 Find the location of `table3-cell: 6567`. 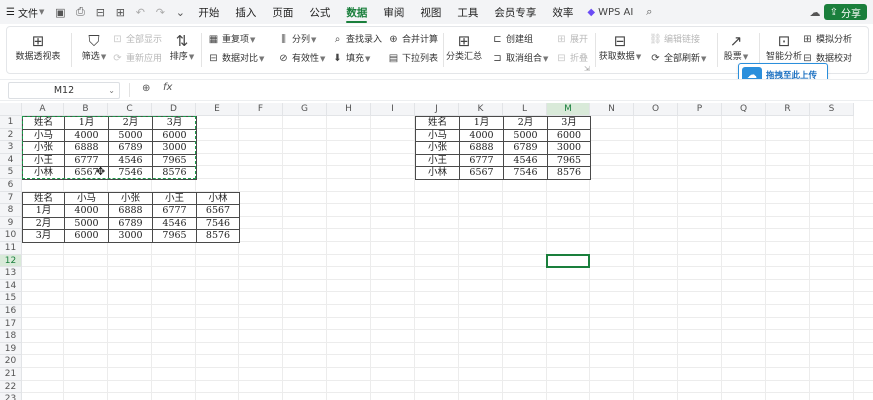

table3-cell: 6567 is located at coordinates (481, 173).